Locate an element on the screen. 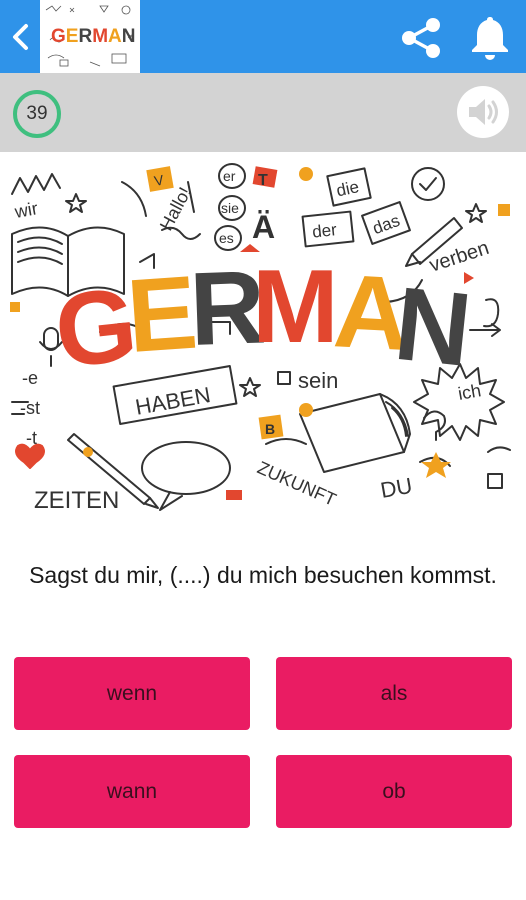  bell-icon is located at coordinates (490, 38).